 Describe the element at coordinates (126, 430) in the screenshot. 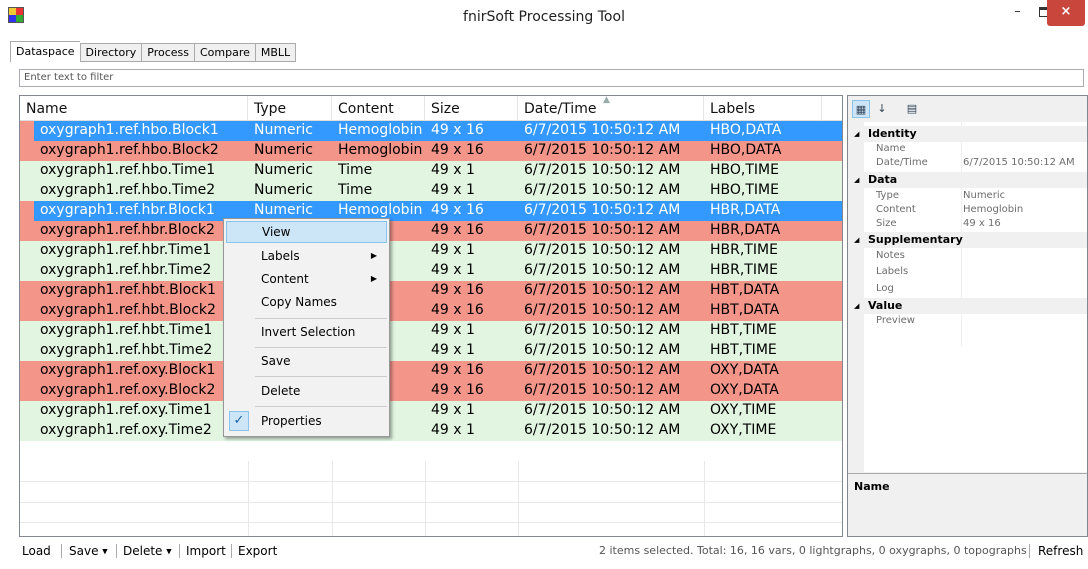

I see `cell-name: oxygraph1.ref.oxy.Time2` at that location.